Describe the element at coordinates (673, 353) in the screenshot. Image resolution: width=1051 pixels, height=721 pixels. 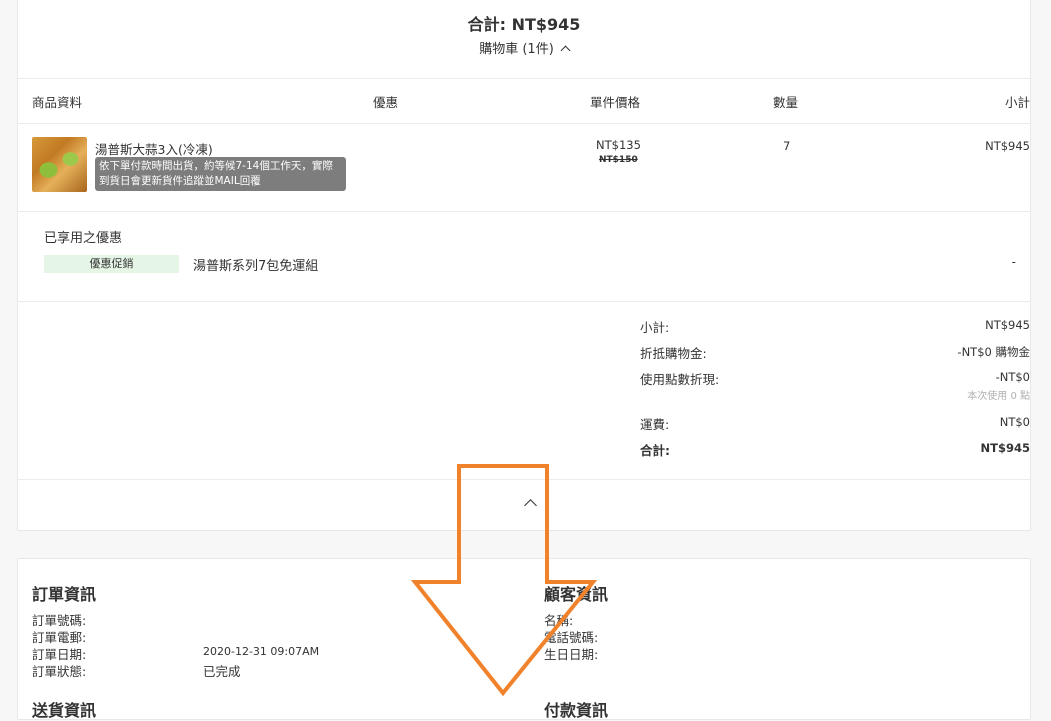
I see `summary-credit-label: 折抵購物金:` at that location.